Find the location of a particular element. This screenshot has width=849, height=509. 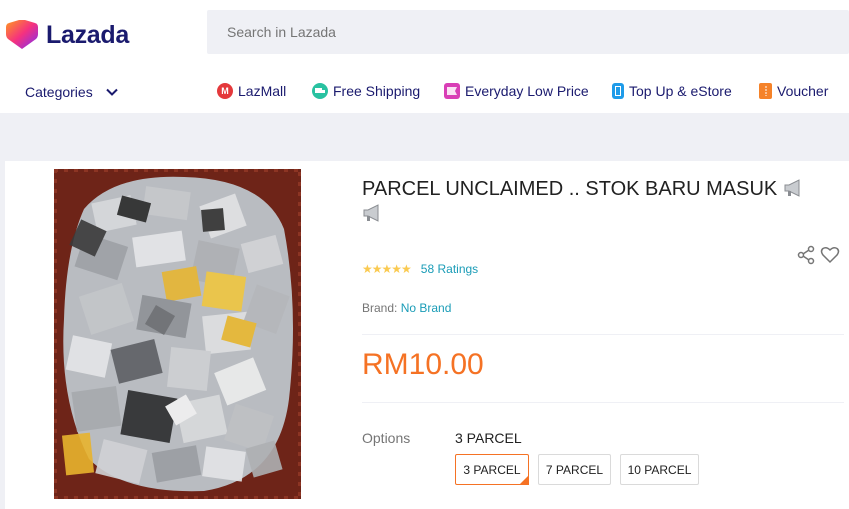

rating-stars: ★★★★★ is located at coordinates (387, 269).